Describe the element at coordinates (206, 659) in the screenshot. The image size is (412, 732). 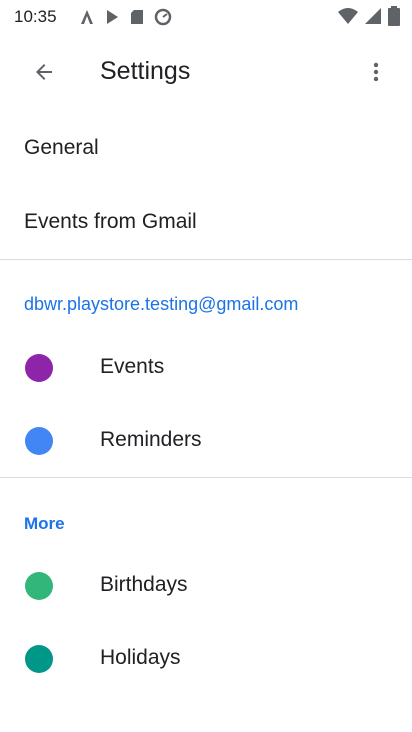
I see `calendar-item-holidays: Holidays` at that location.